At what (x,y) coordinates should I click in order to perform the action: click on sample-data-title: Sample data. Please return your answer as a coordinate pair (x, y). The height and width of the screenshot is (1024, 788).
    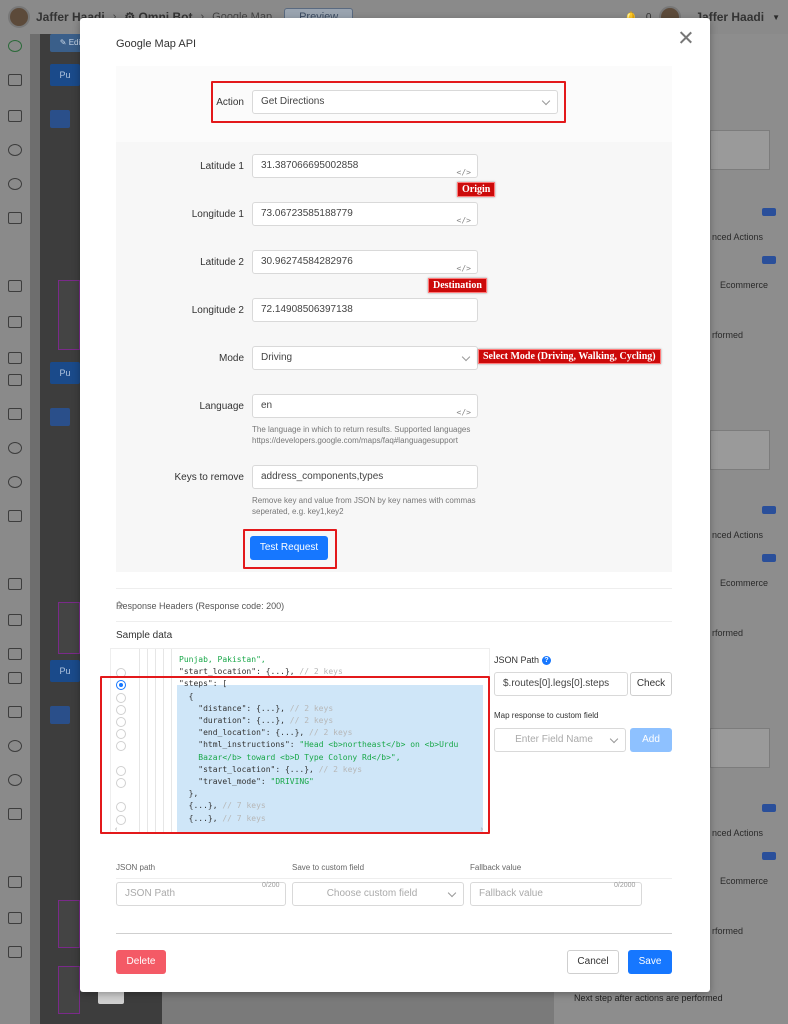
    Looking at the image, I should click on (144, 635).